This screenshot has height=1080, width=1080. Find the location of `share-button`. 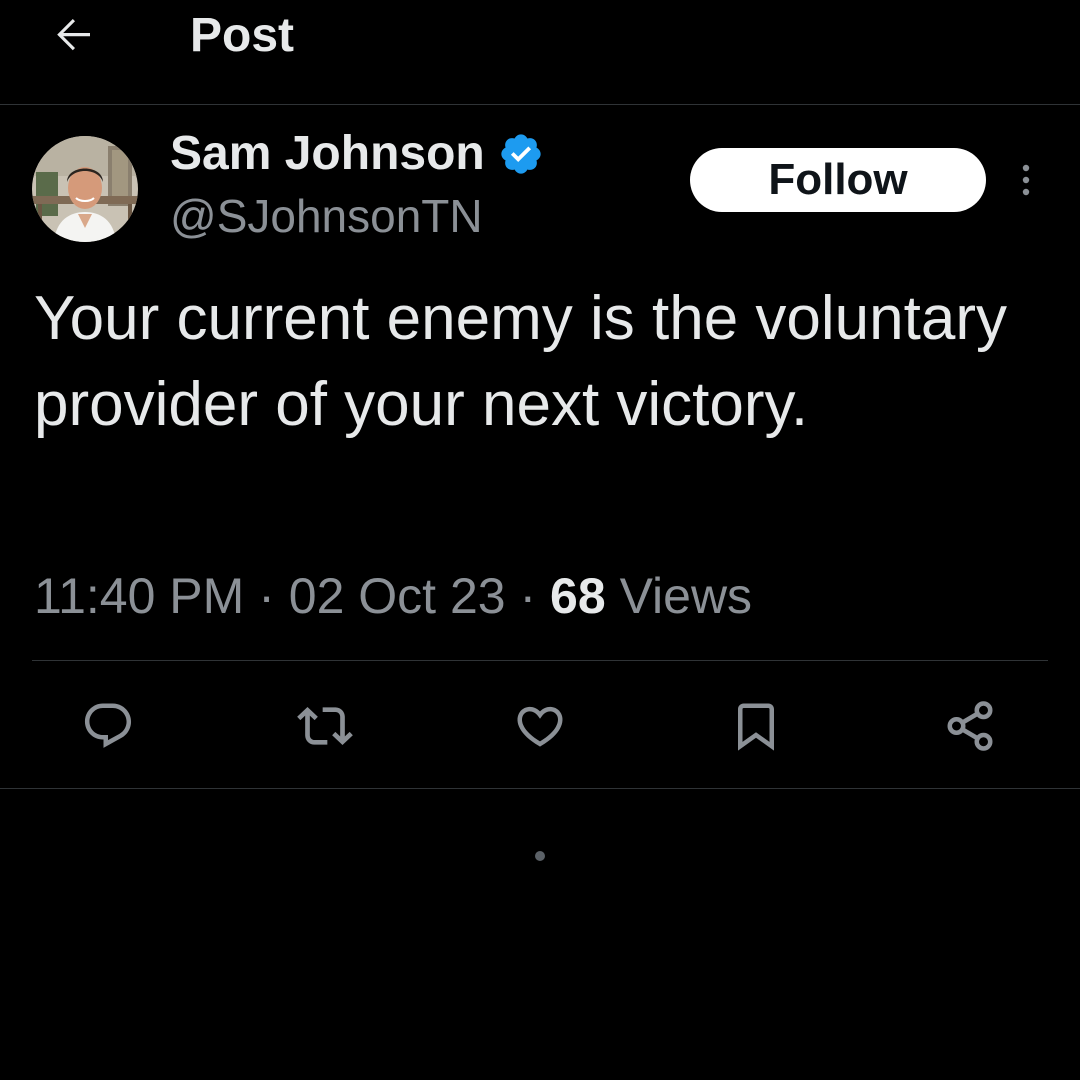

share-button is located at coordinates (970, 726).